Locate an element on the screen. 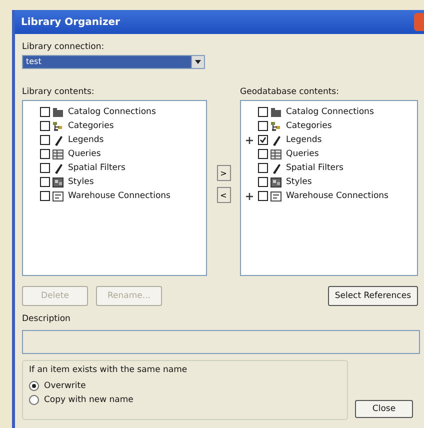  list-label: Library contents: is located at coordinates (59, 92).